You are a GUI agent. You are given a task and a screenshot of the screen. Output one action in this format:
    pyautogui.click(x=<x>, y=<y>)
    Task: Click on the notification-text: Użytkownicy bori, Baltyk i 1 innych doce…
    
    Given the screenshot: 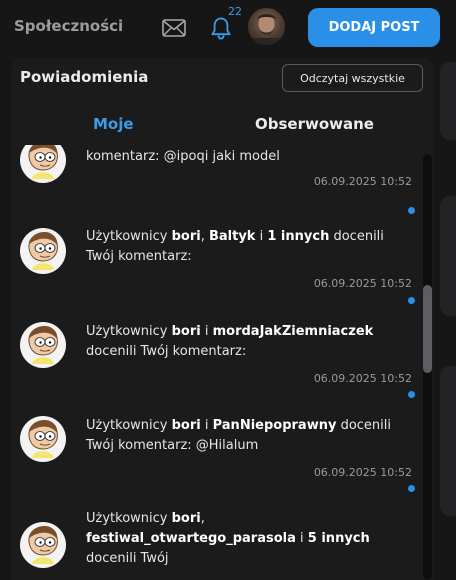 What is the action you would take?
    pyautogui.click(x=251, y=247)
    